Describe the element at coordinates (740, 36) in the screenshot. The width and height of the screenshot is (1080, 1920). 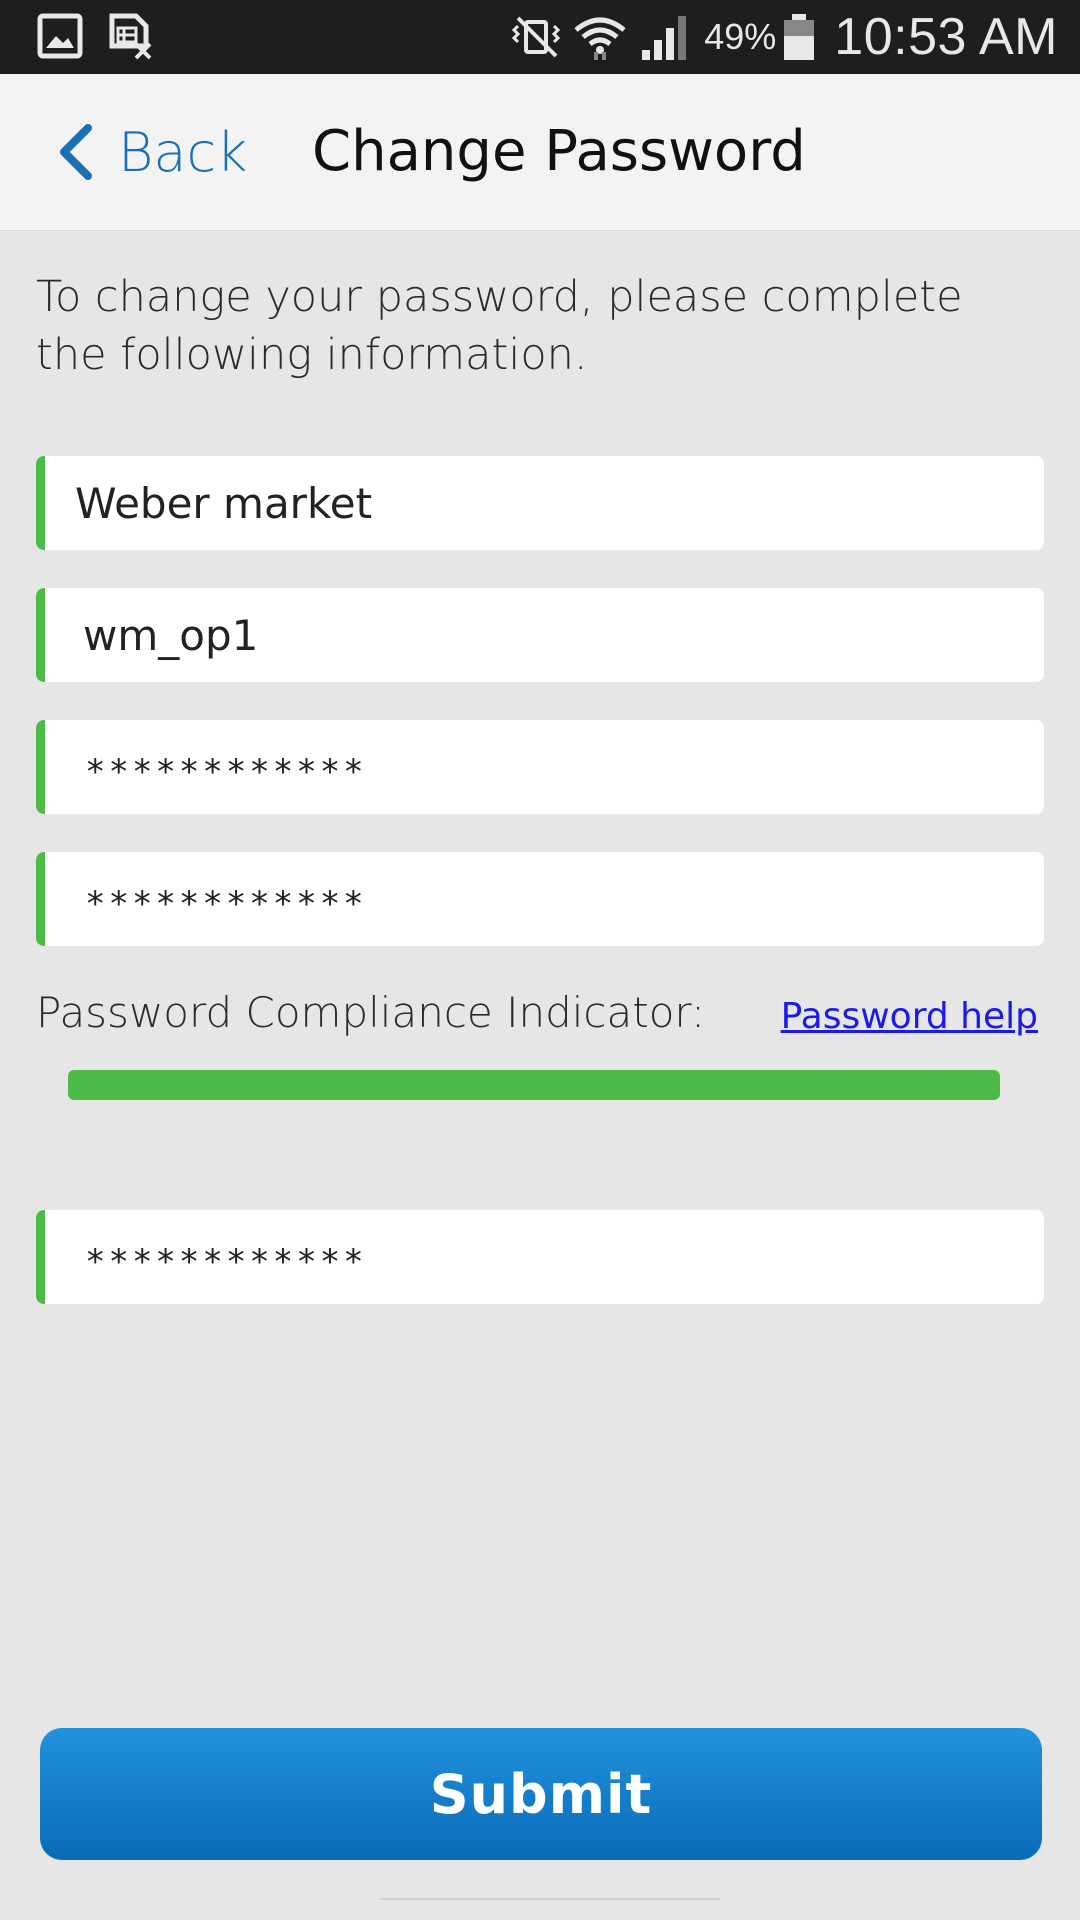
I see `battery-percent: 49%` at that location.